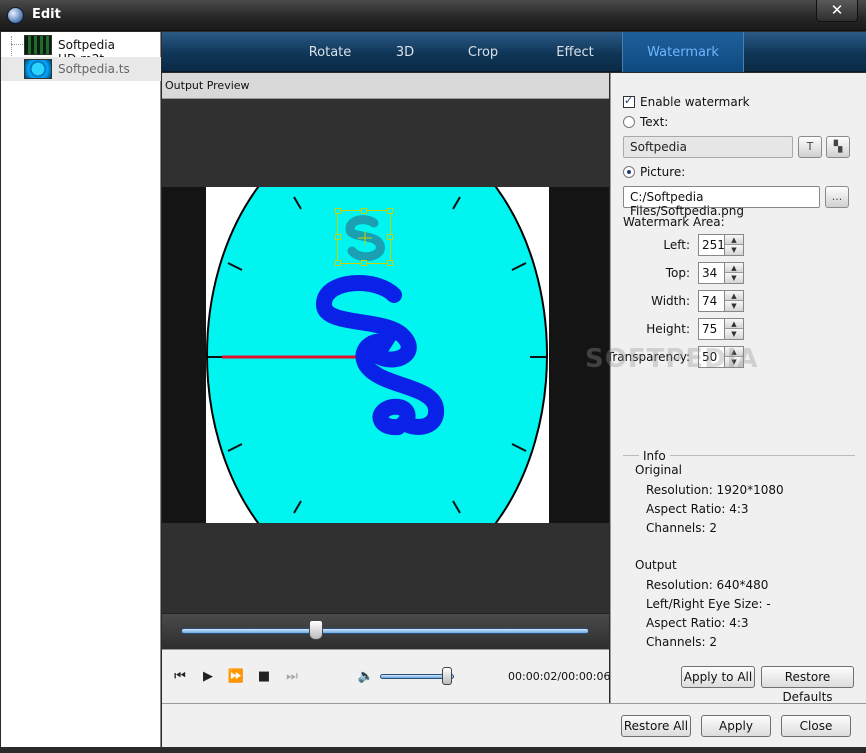 This screenshot has height=753, width=866. What do you see at coordinates (697, 623) in the screenshot?
I see `output-aspect-ratio: Aspect Ratio: 4:3` at bounding box center [697, 623].